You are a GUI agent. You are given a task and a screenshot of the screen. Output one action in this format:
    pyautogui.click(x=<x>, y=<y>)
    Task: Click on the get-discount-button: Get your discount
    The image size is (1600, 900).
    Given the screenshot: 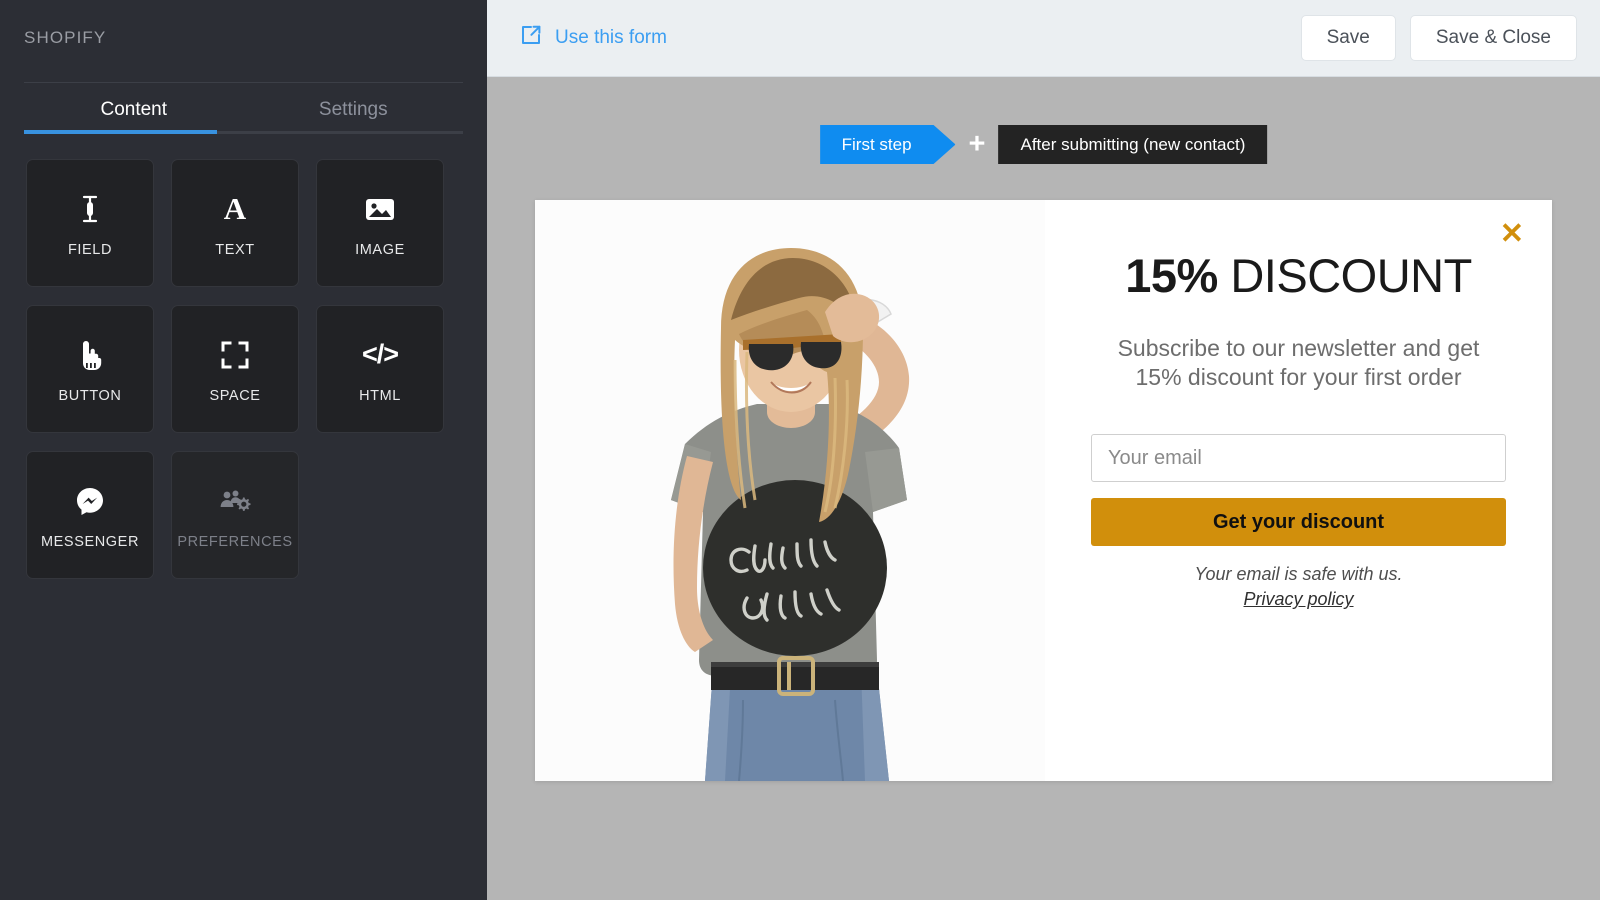 What is the action you would take?
    pyautogui.click(x=1298, y=522)
    